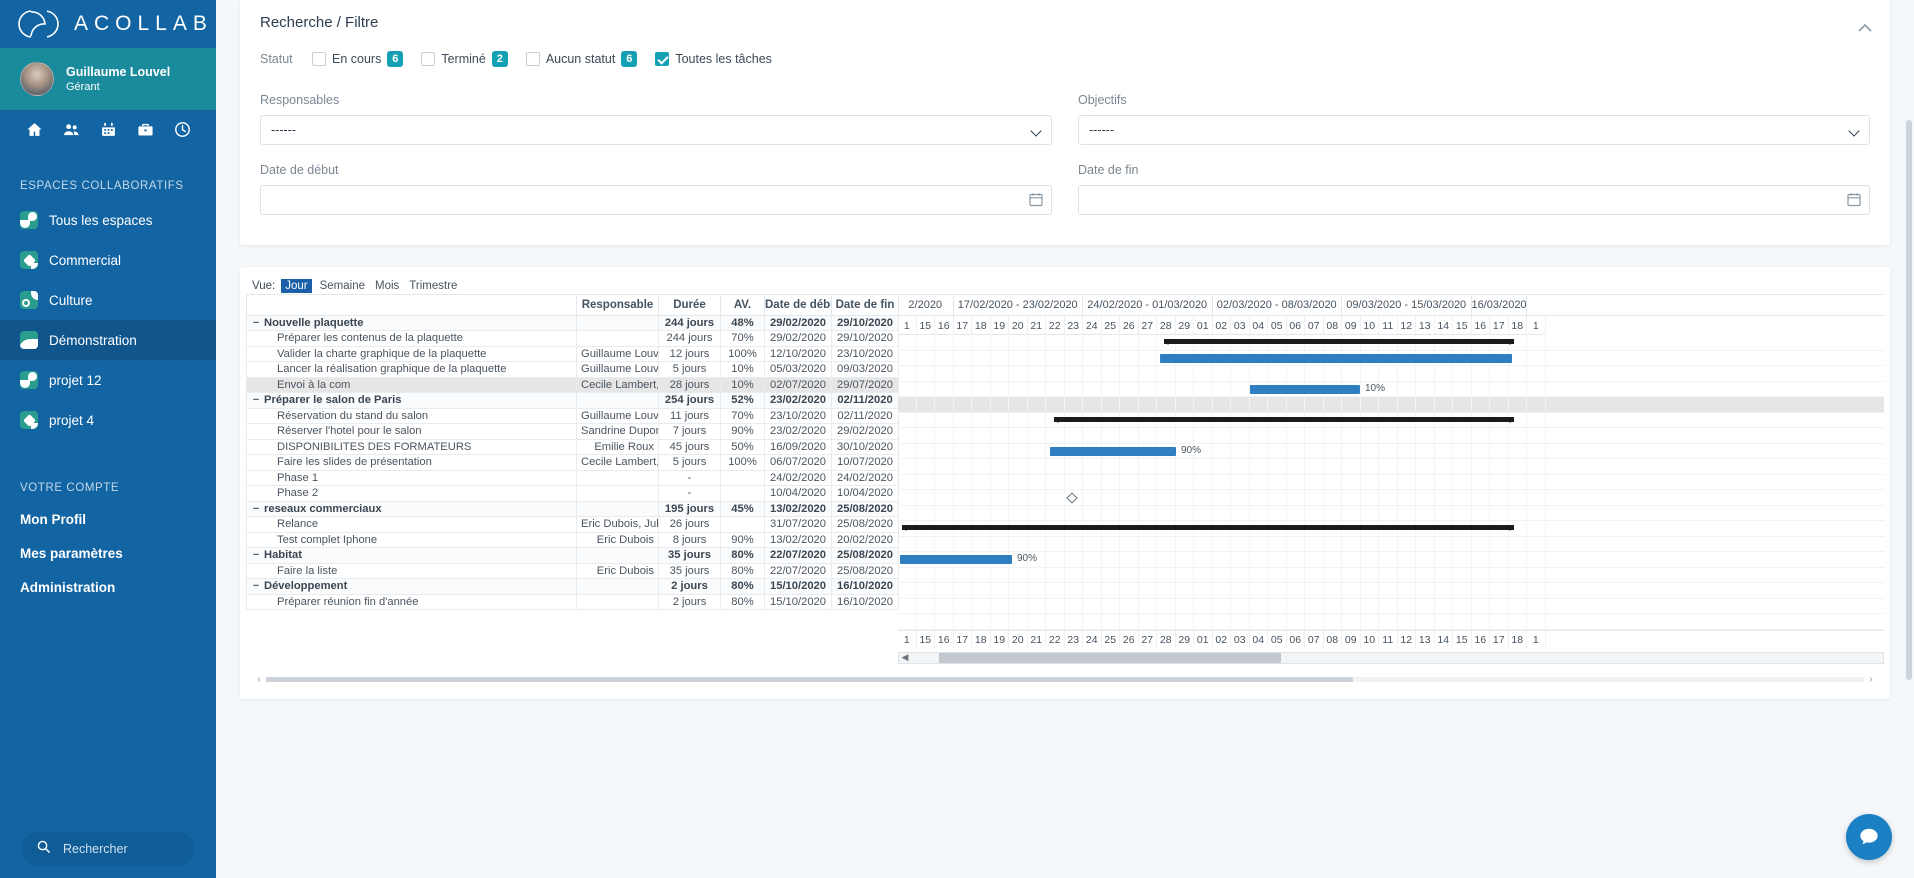  I want to click on cell-task-name: Réservation du stand du salon, so click(411, 415).